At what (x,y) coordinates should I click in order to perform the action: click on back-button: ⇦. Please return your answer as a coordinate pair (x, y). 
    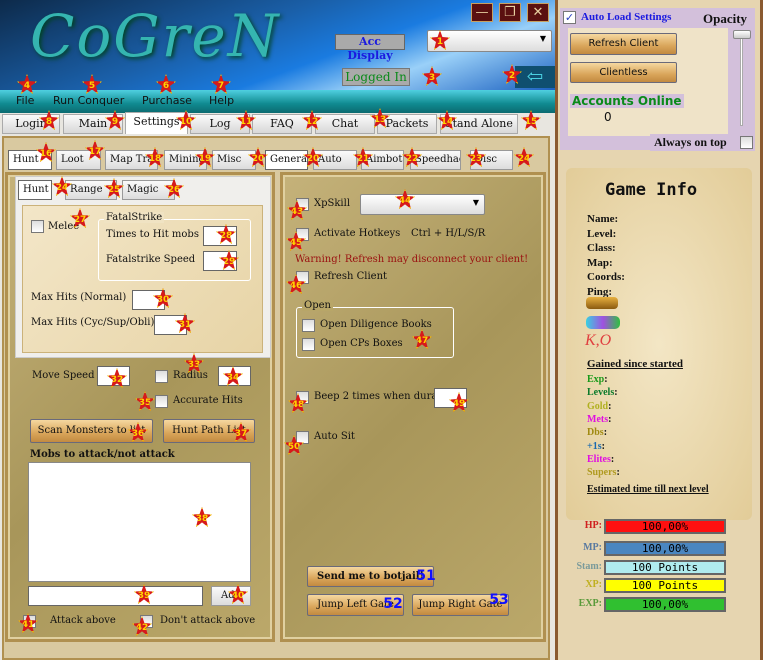
    Looking at the image, I should click on (535, 77).